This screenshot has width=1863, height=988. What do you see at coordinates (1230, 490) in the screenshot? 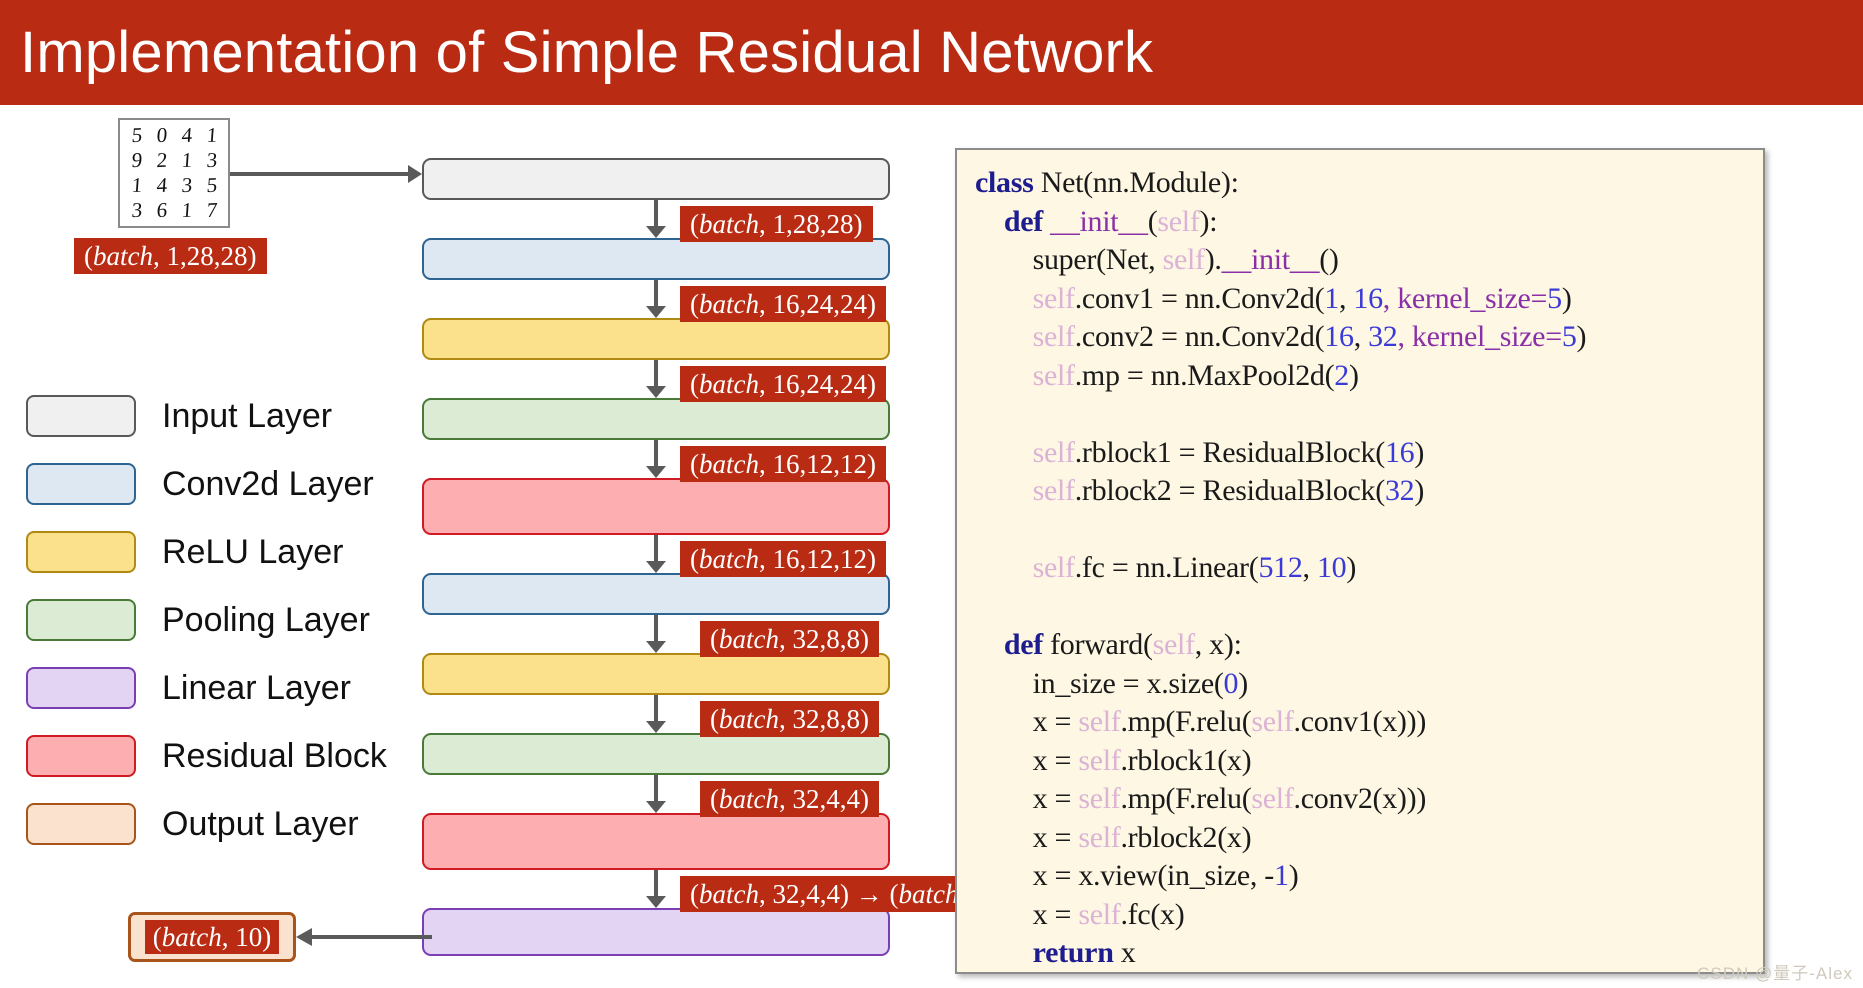
I see `code-token: .rblock2 = ResidualBlock(` at bounding box center [1230, 490].